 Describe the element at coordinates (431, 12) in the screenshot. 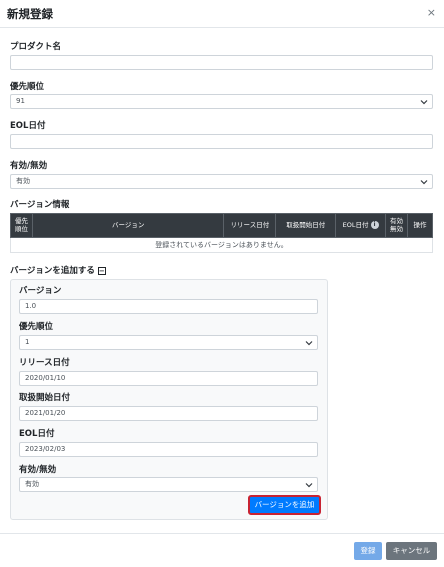

I see `close-icon: ×` at that location.